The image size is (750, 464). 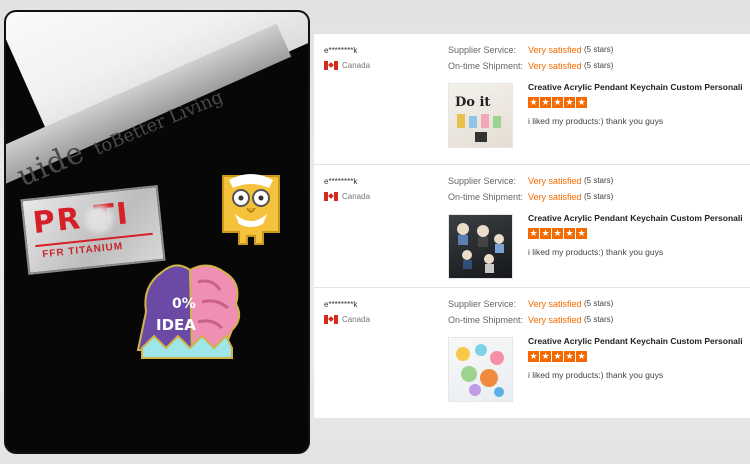 I want to click on zero-percent-idea-pin: 0% IDEA, so click(x=188, y=311).